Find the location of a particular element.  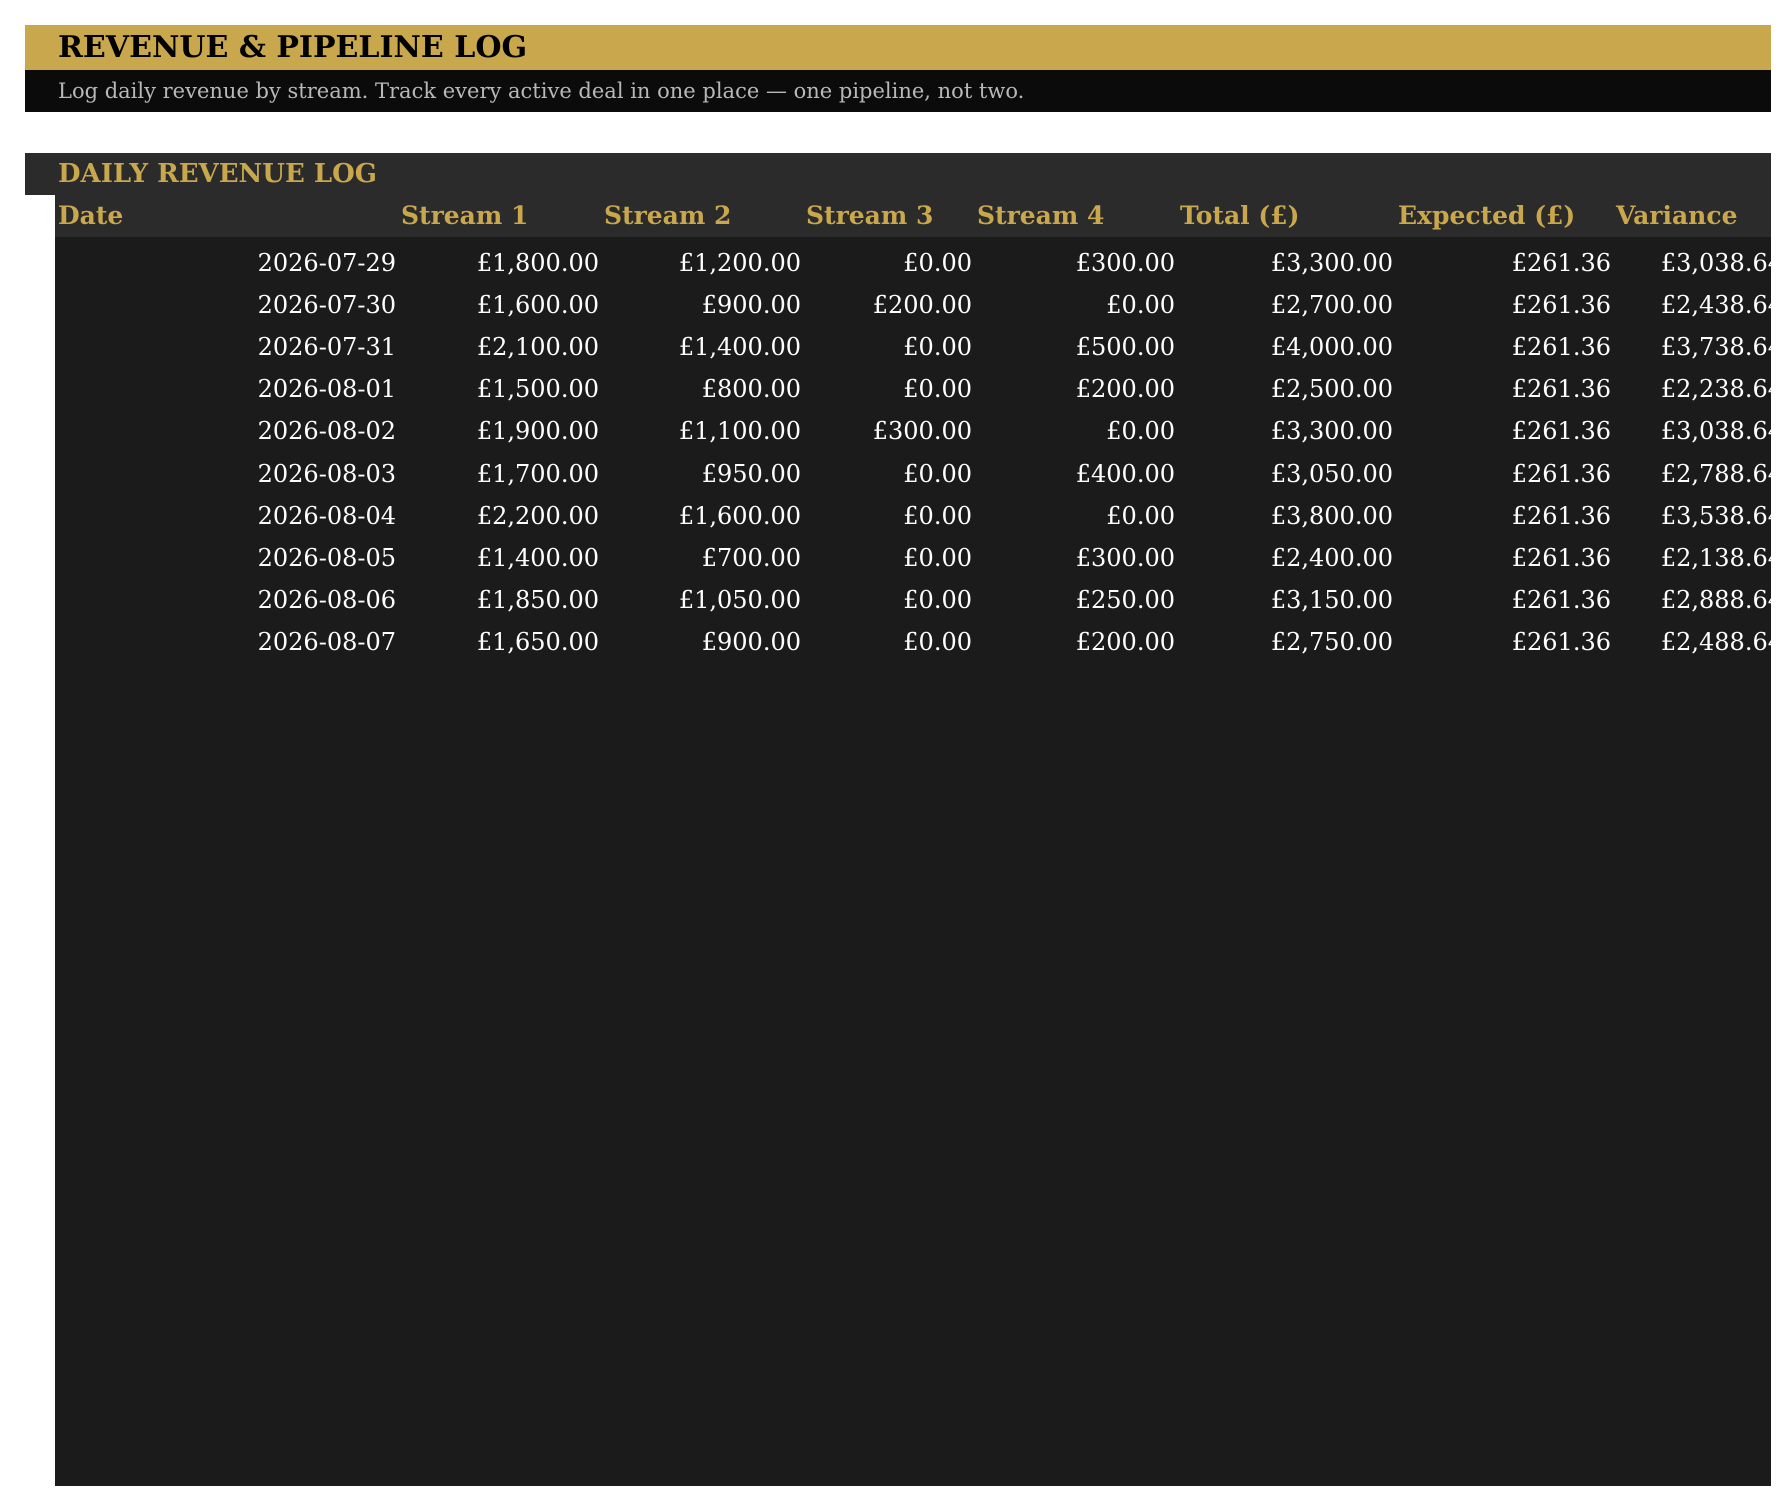

stream-2-cell: £1,600.00 is located at coordinates (702, 516).